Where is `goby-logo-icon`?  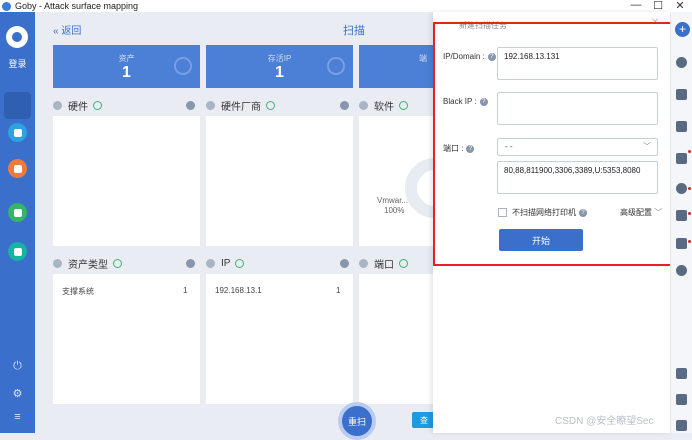 goby-logo-icon is located at coordinates (6, 6).